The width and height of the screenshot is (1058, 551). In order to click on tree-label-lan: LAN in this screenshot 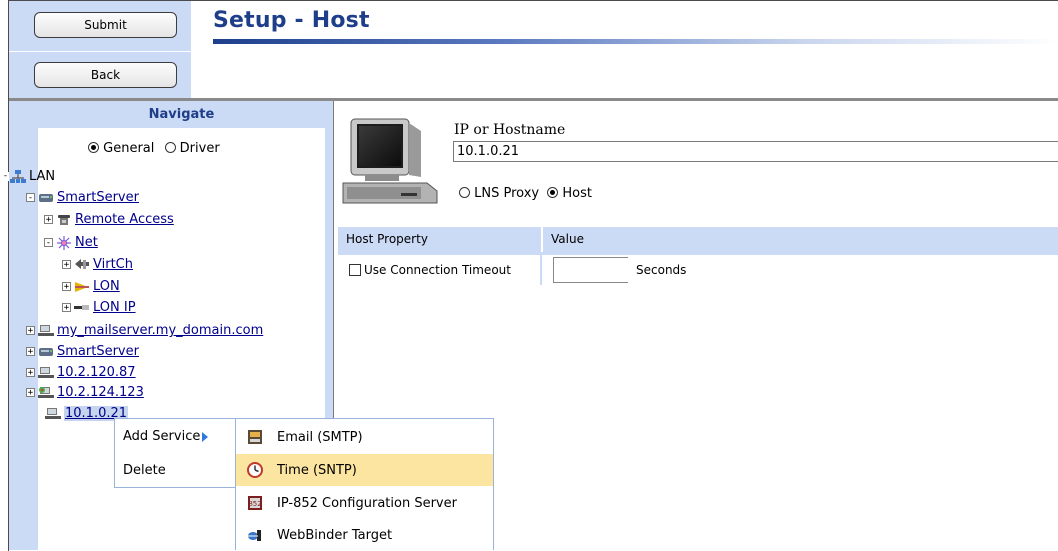, I will do `click(42, 176)`.